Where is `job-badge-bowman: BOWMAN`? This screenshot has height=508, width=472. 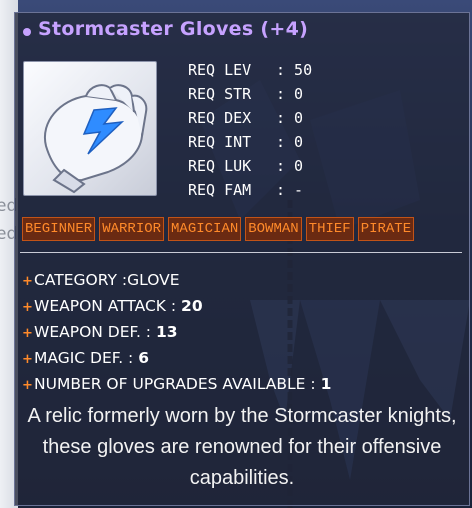 job-badge-bowman: BOWMAN is located at coordinates (273, 229).